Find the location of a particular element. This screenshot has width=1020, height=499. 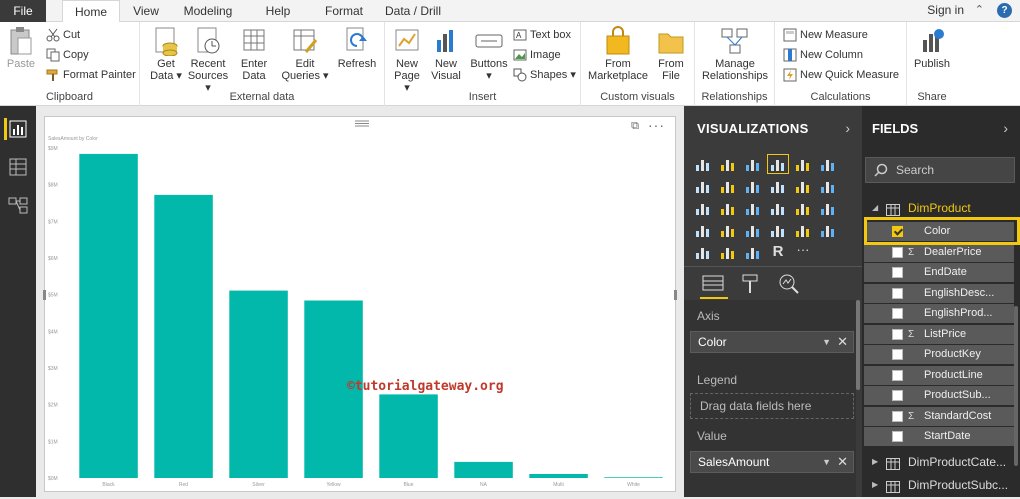

collapse-visualizations-icon: › is located at coordinates (847, 128).